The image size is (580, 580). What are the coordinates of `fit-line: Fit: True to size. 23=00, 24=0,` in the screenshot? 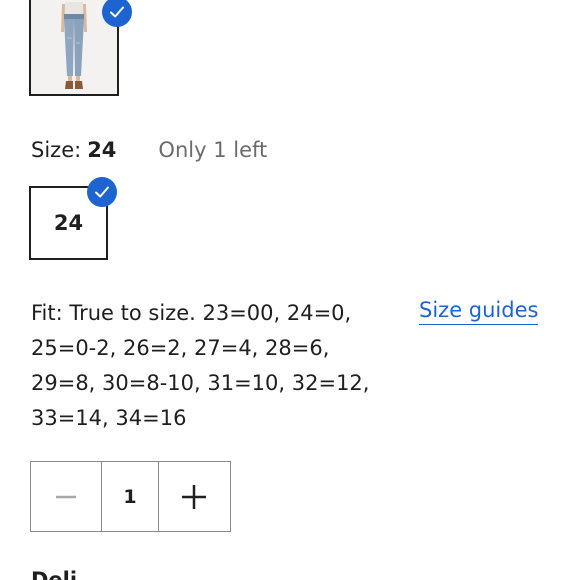 It's located at (191, 313).